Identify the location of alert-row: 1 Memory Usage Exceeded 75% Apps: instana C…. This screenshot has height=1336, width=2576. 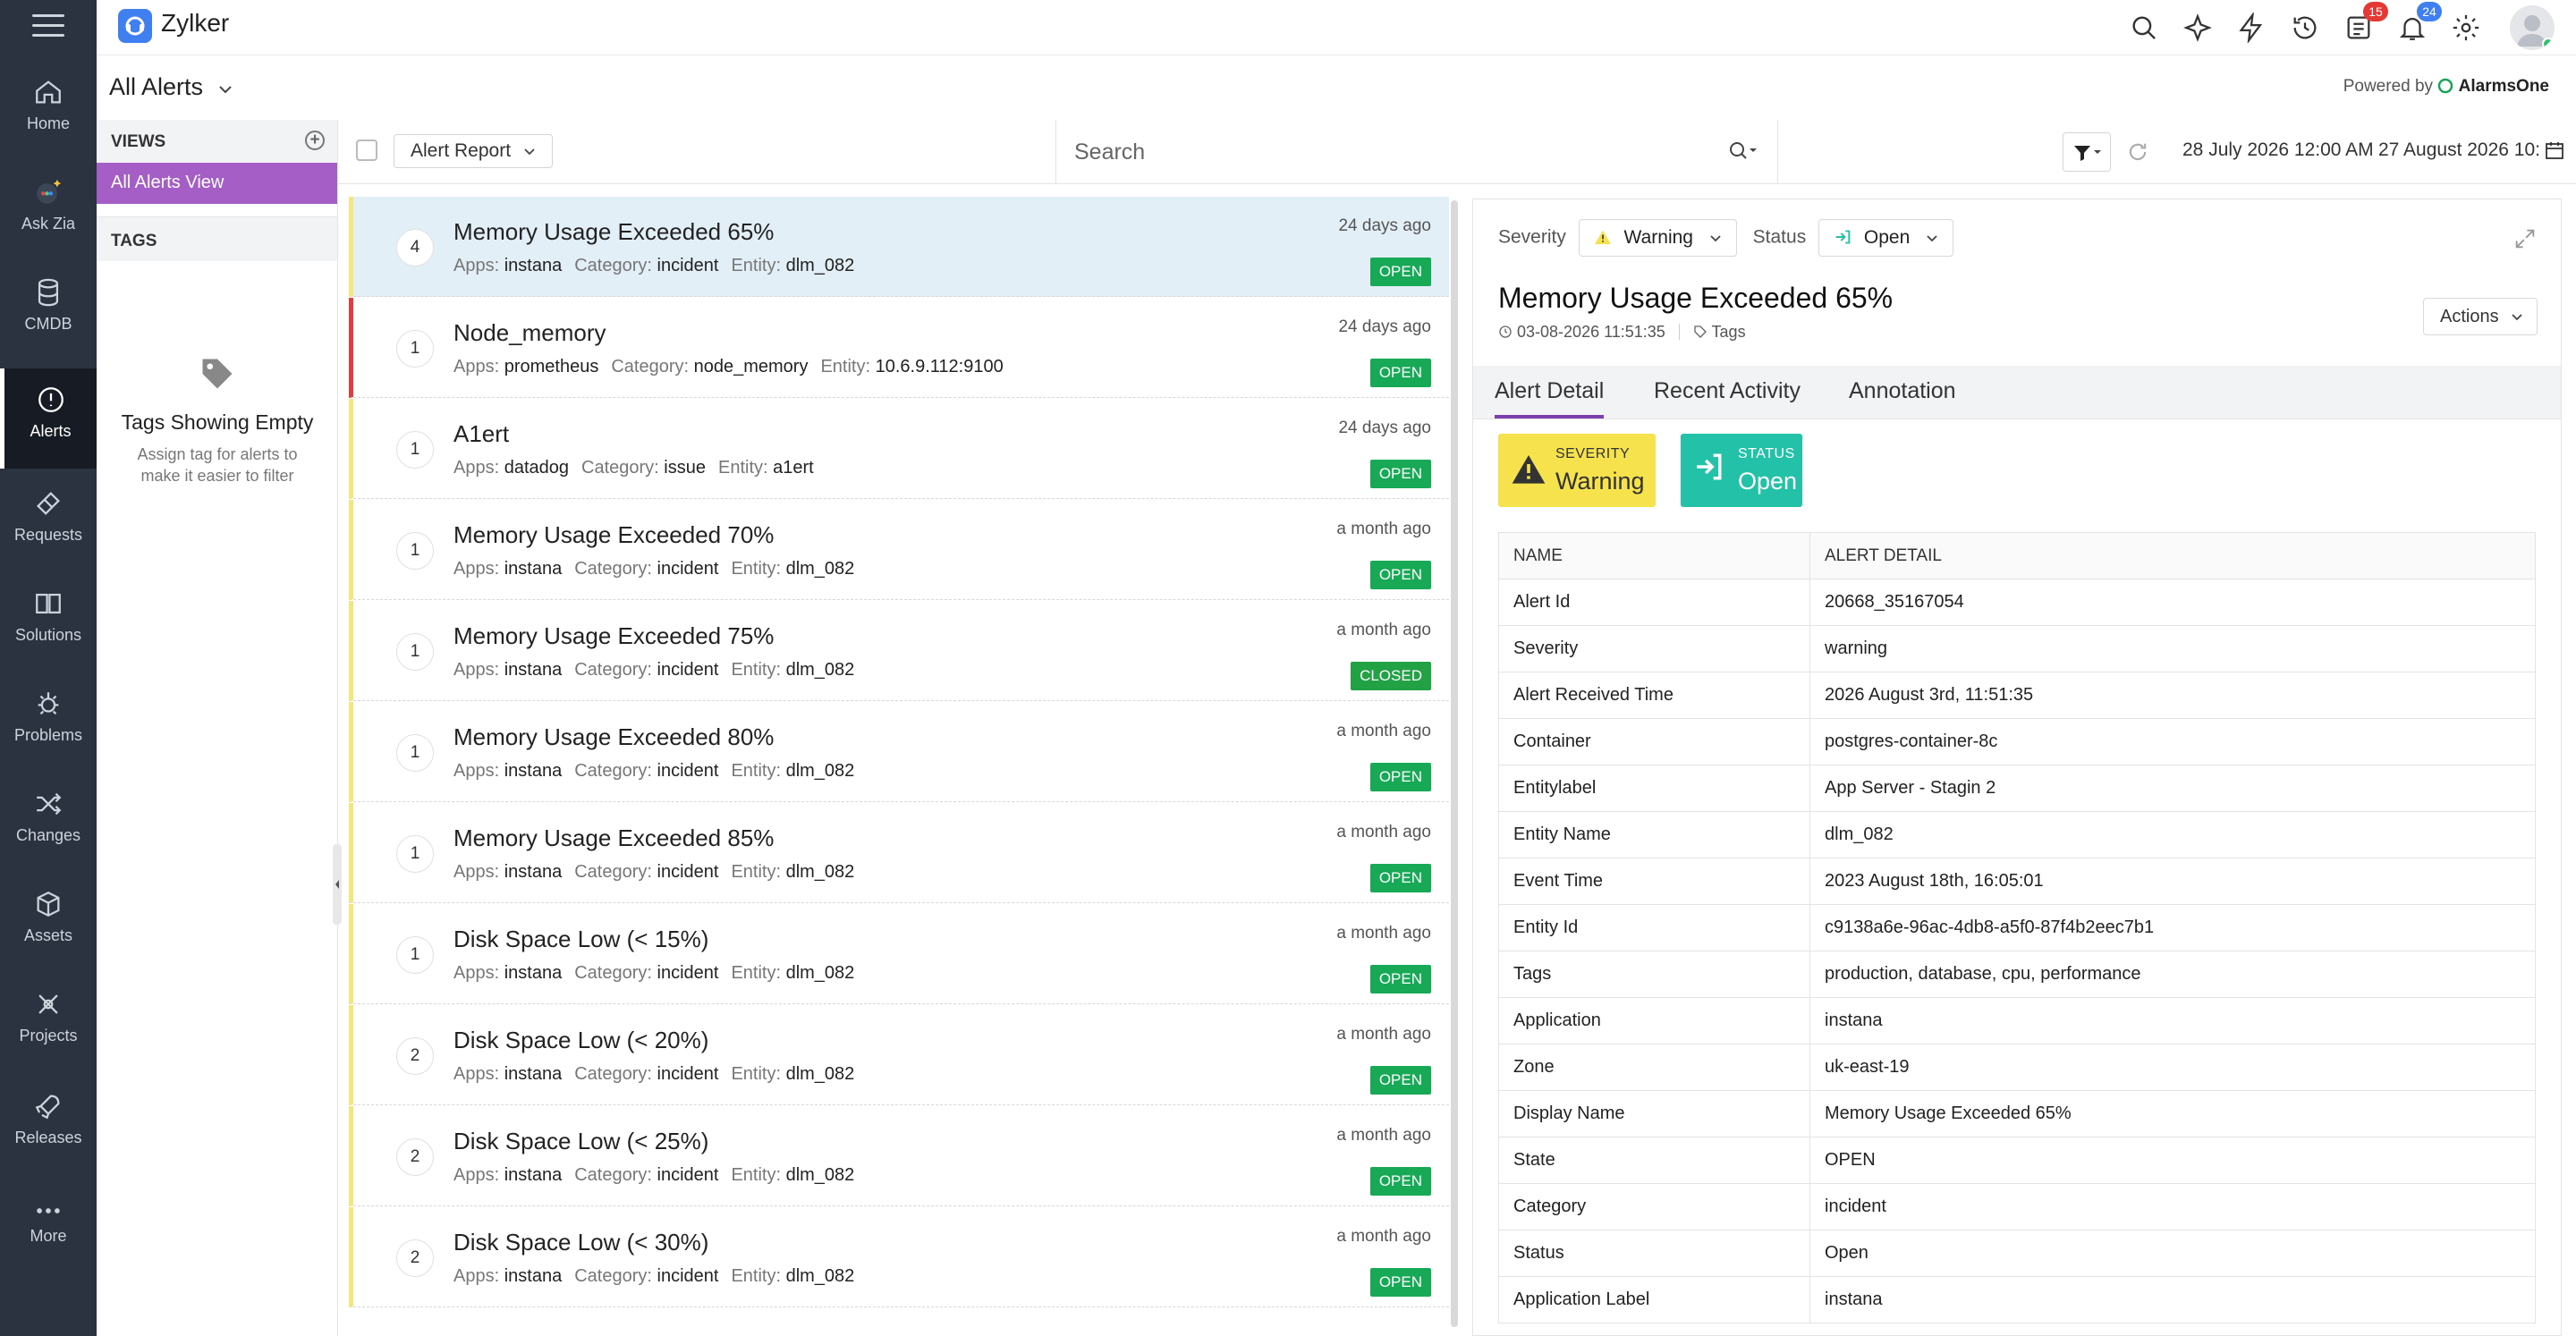
(899, 651).